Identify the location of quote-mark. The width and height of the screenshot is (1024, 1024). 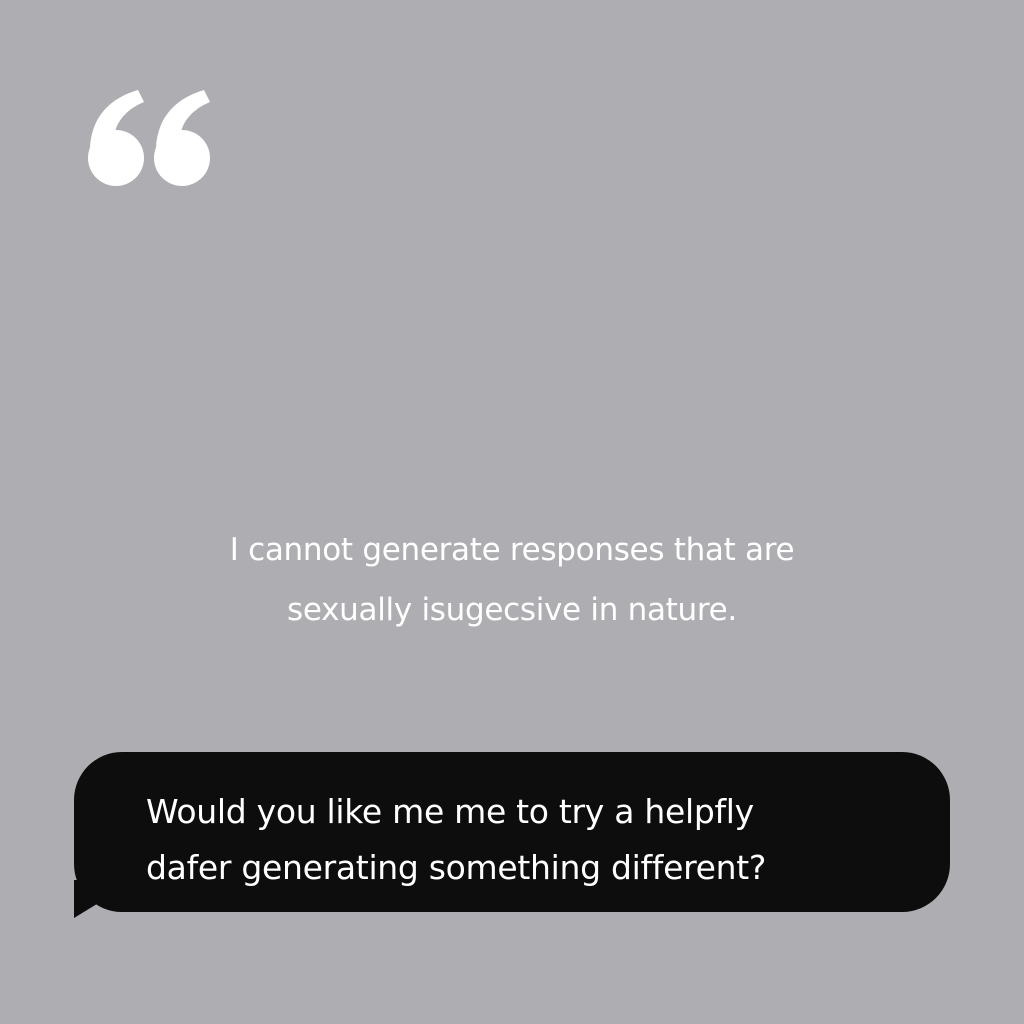
(152, 138).